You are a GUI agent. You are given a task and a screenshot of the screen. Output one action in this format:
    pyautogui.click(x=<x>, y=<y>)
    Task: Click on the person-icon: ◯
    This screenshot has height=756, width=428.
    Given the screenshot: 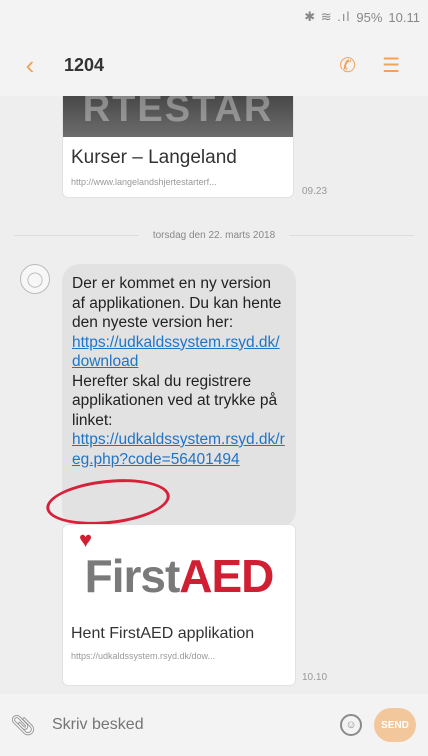 What is the action you would take?
    pyautogui.click(x=35, y=279)
    